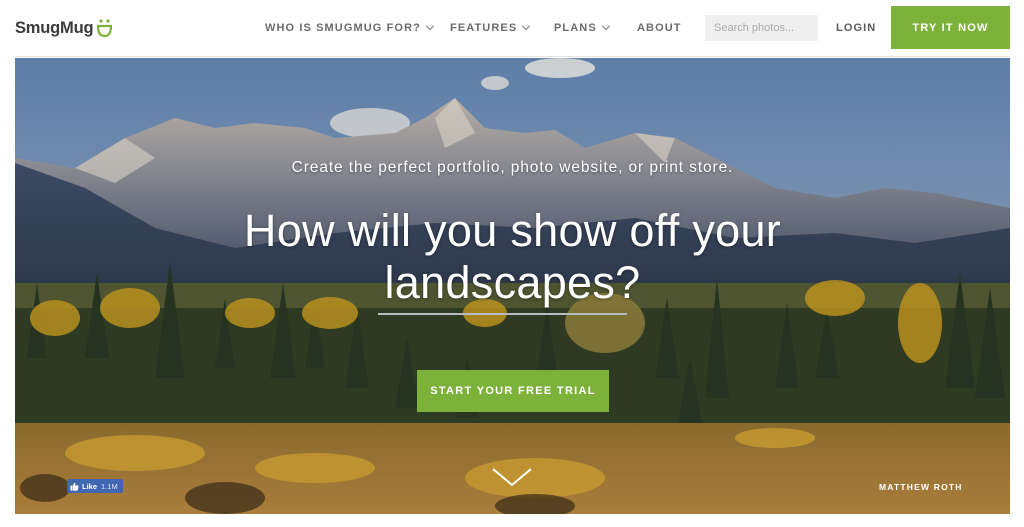 Image resolution: width=1024 pixels, height=527 pixels. I want to click on try-it-now-button: TRY IT NOW, so click(950, 27).